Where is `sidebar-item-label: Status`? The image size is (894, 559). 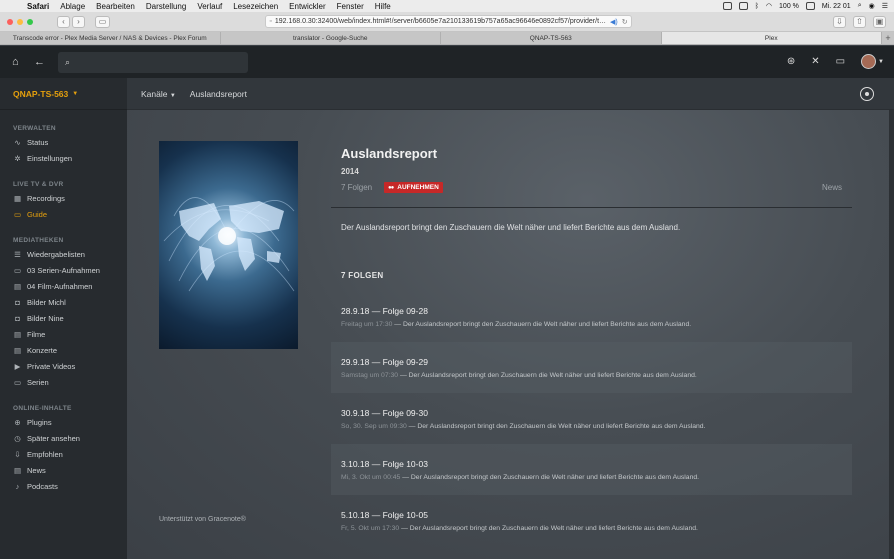
sidebar-item-label: Status is located at coordinates (38, 142).